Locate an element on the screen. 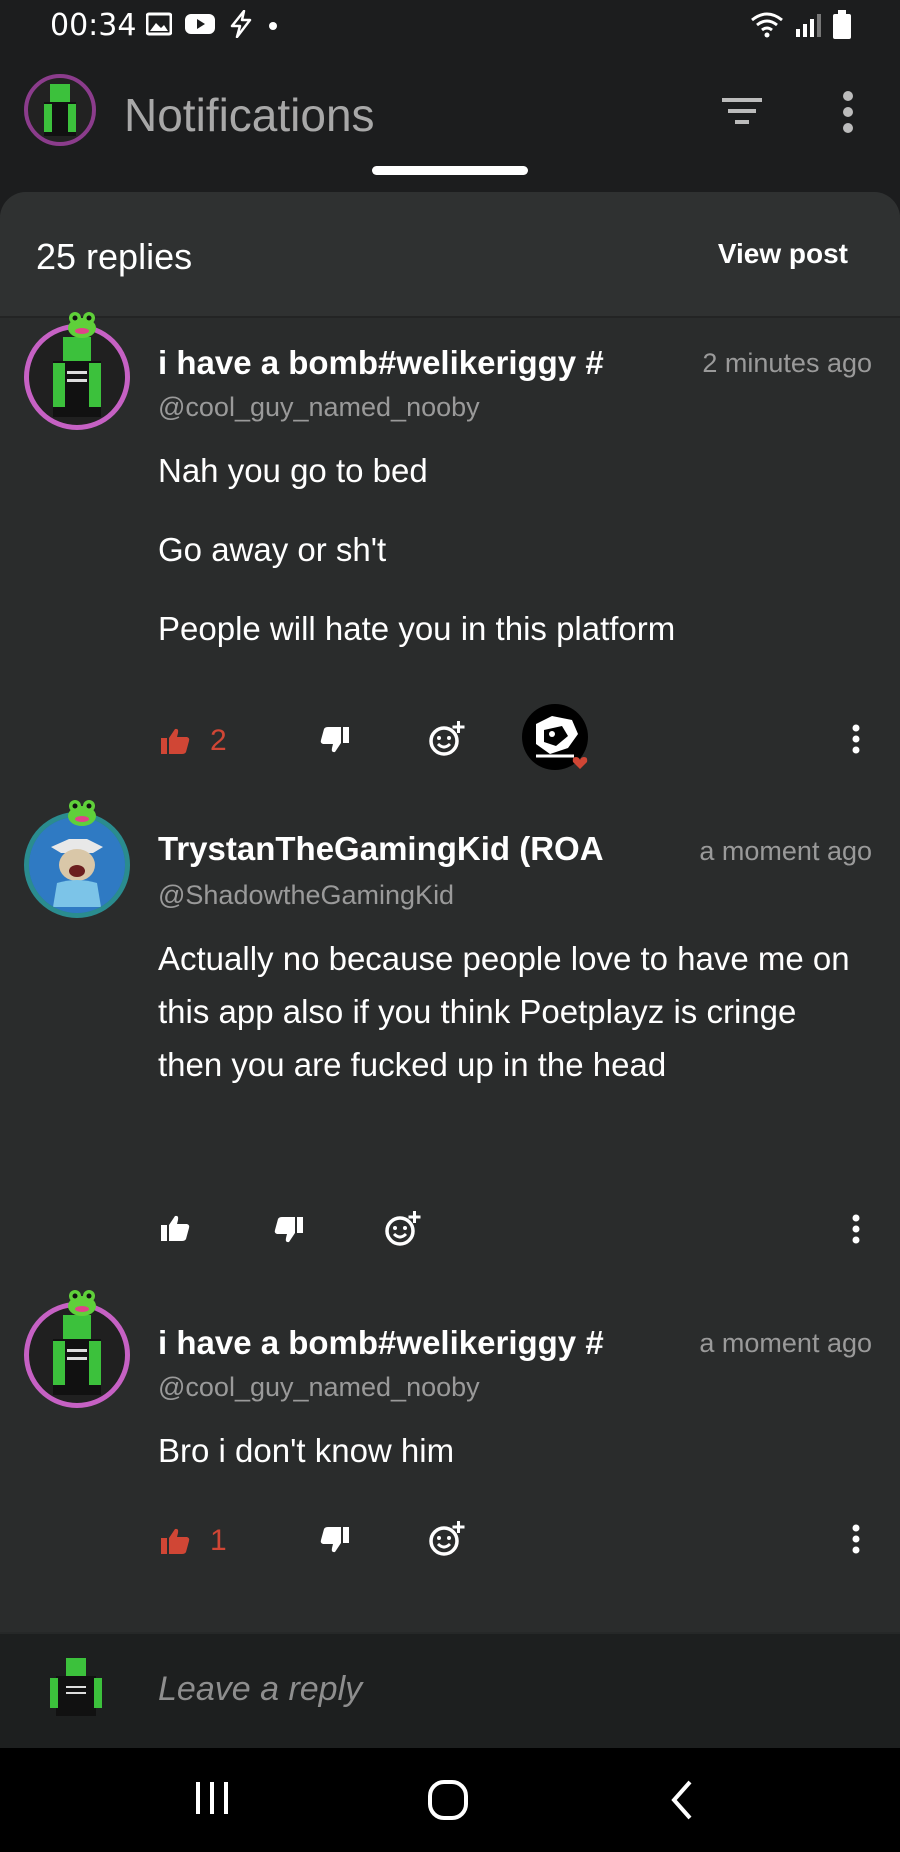 The image size is (900, 1852). like-count: 1 is located at coordinates (218, 1540).